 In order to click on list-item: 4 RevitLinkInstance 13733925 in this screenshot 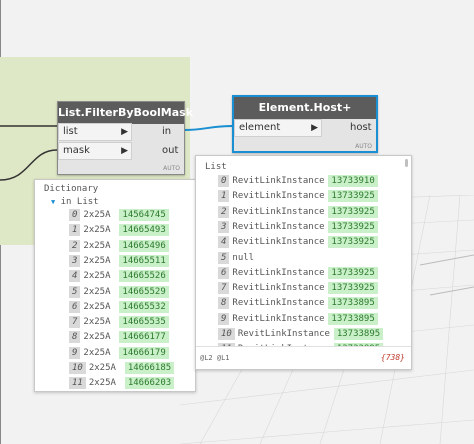, I will do `click(298, 242)`.